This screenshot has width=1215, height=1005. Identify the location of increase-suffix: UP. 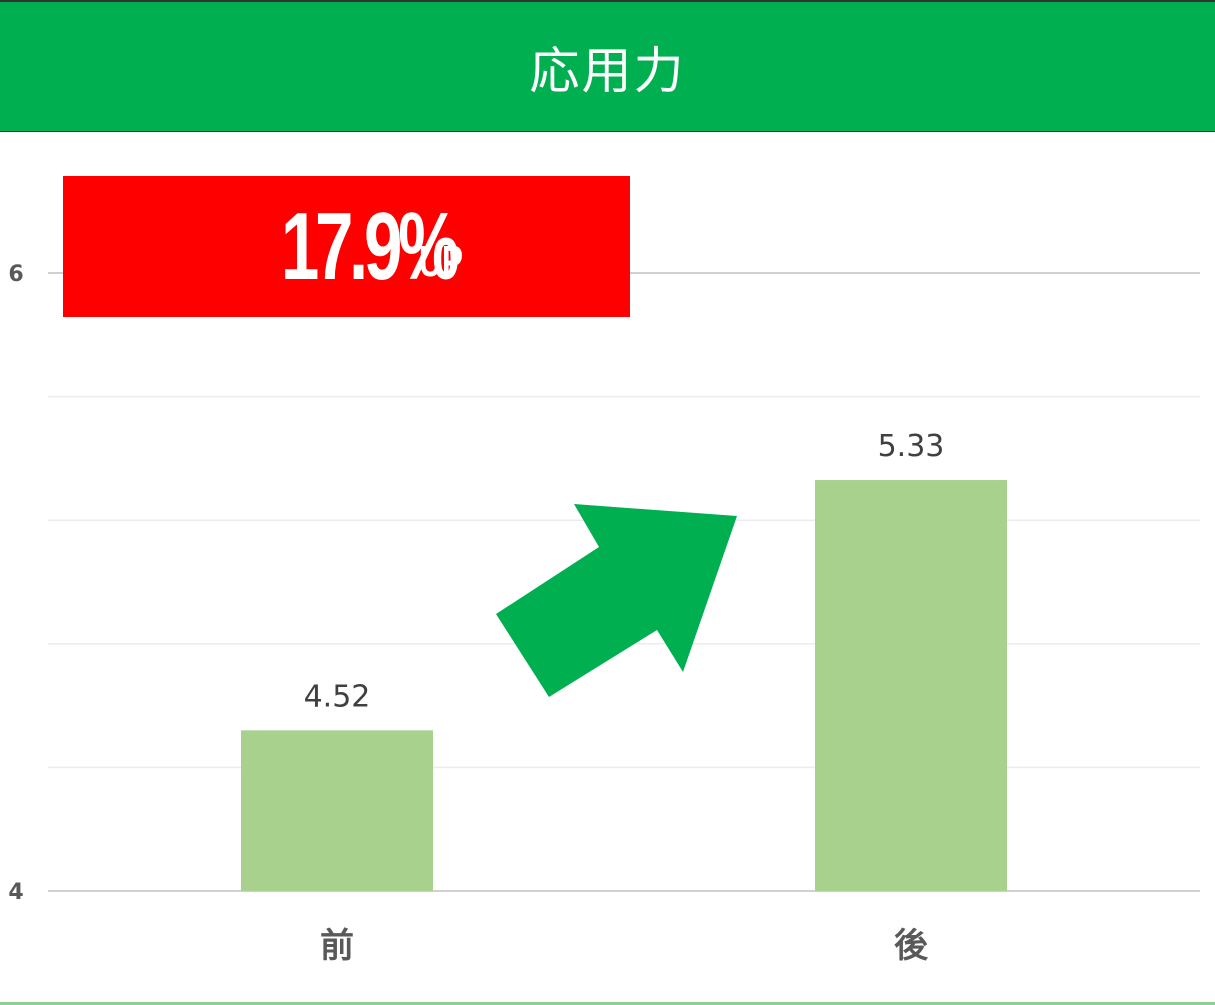
(441, 261).